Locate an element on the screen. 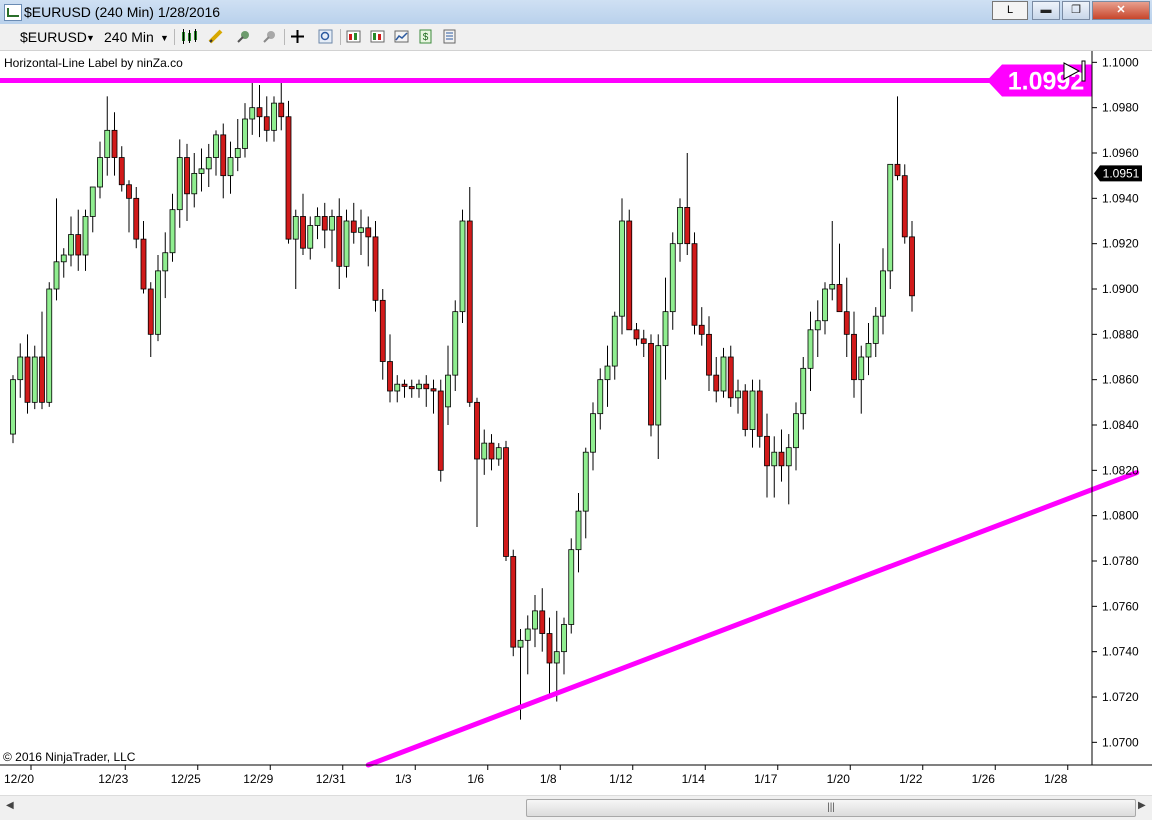  time-tick-label: 1/28 is located at coordinates (1056, 779).